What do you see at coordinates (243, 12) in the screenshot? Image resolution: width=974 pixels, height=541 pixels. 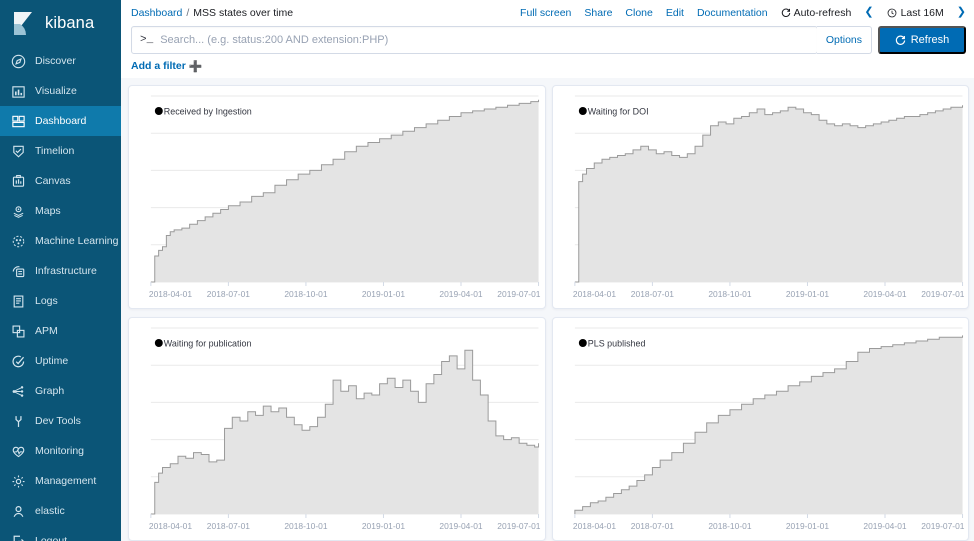 I see `breadcrumb-current: MSS states over time` at bounding box center [243, 12].